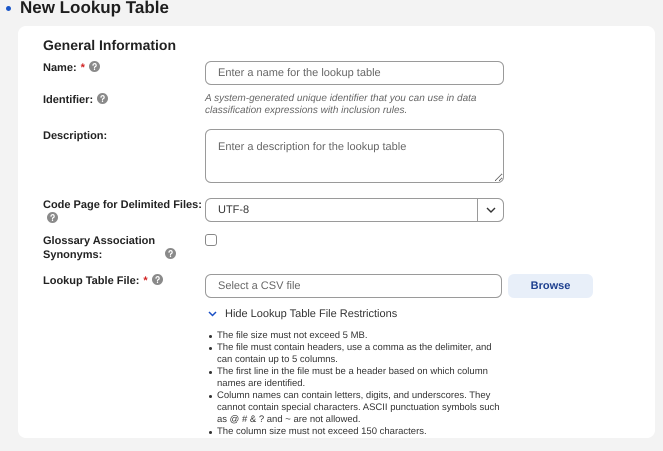  Describe the element at coordinates (354, 73) in the screenshot. I see `name-field: Enter a name for the lookup table` at that location.